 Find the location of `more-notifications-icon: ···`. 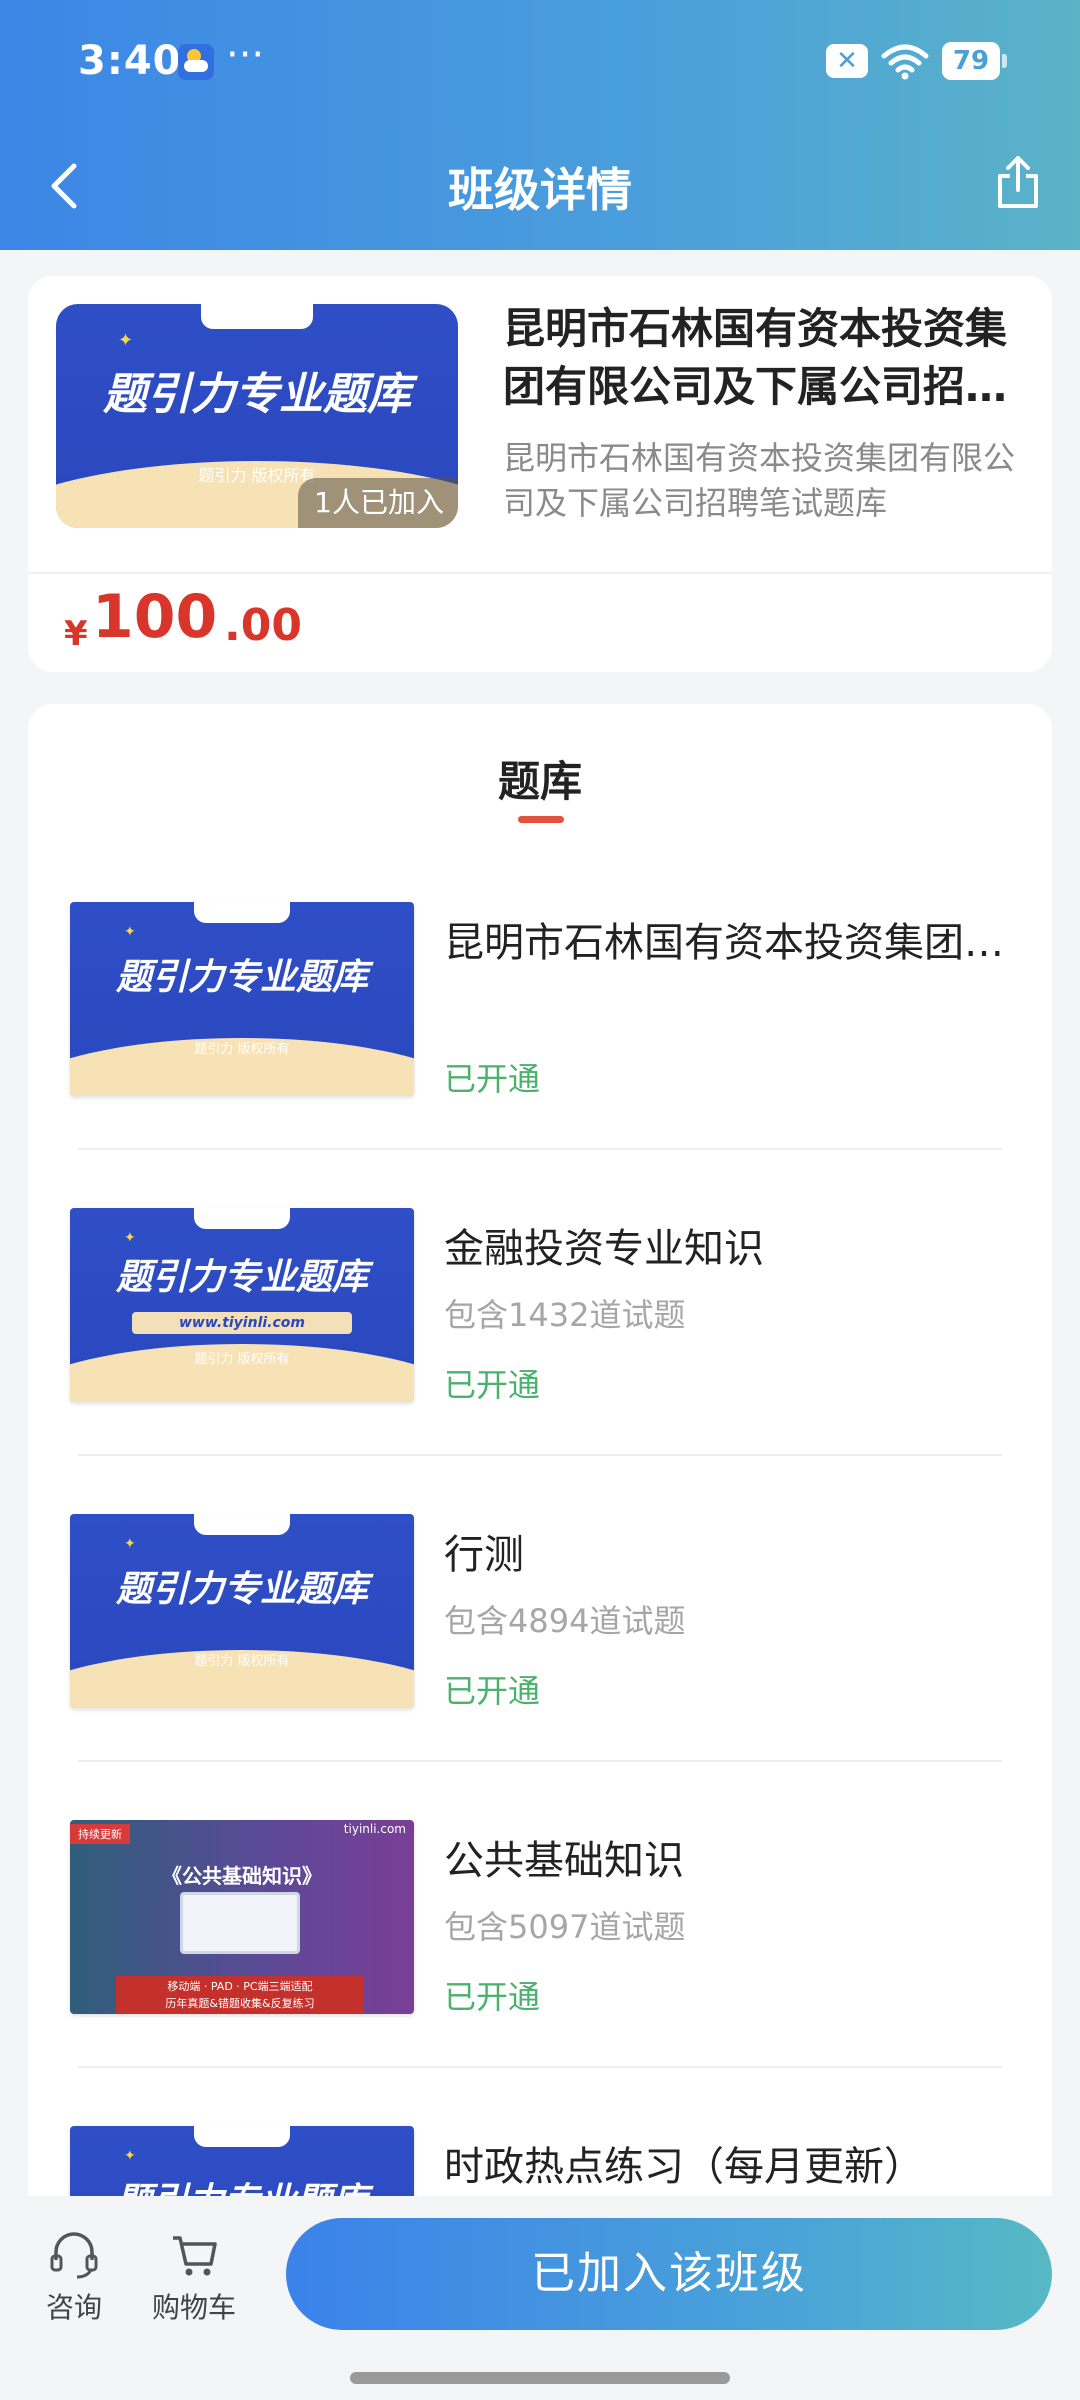

more-notifications-icon: ··· is located at coordinates (245, 55).